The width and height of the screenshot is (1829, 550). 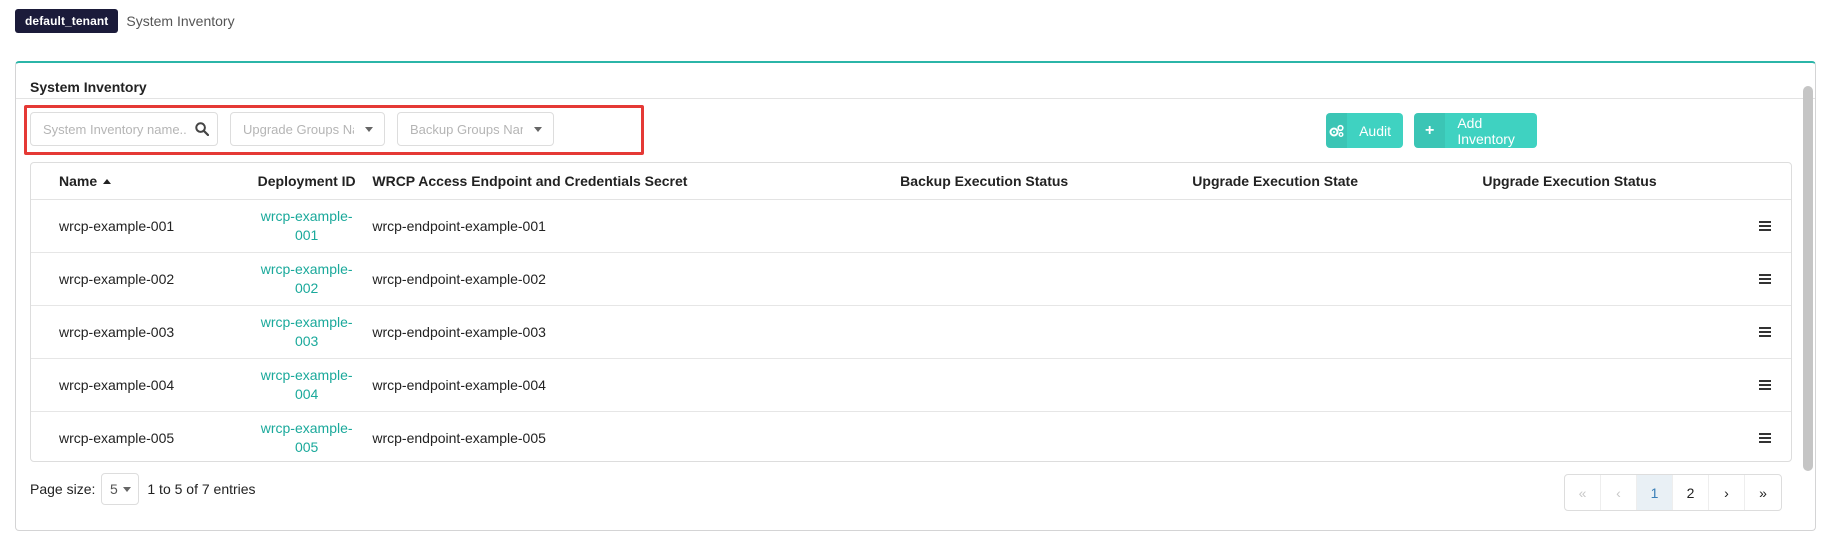 I want to click on column-header-deployment-id: Deployment ID, so click(x=306, y=181).